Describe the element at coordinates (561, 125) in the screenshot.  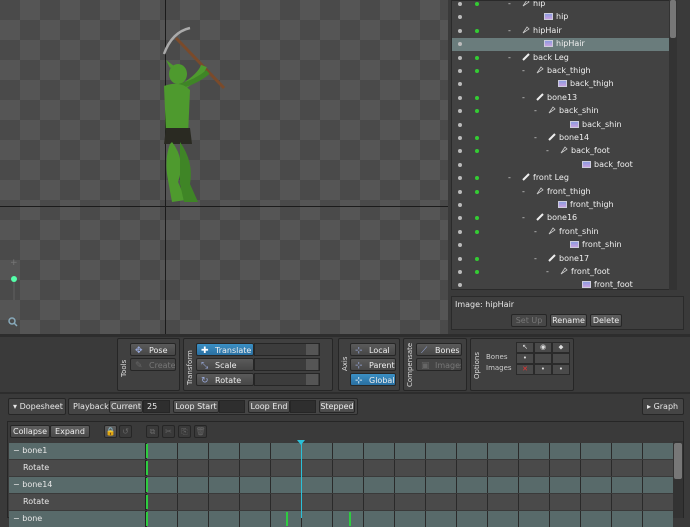
I see `tree-row: back_shin` at that location.